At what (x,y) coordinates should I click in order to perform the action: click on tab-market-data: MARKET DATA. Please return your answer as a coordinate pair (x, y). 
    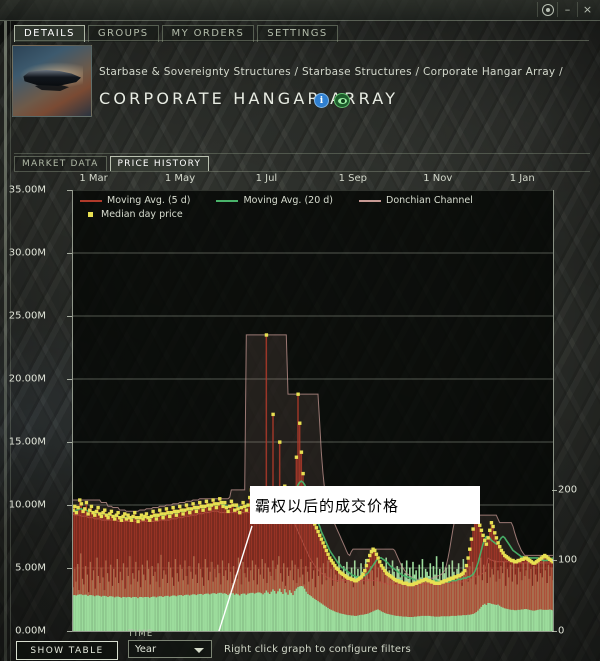
    Looking at the image, I should click on (60, 163).